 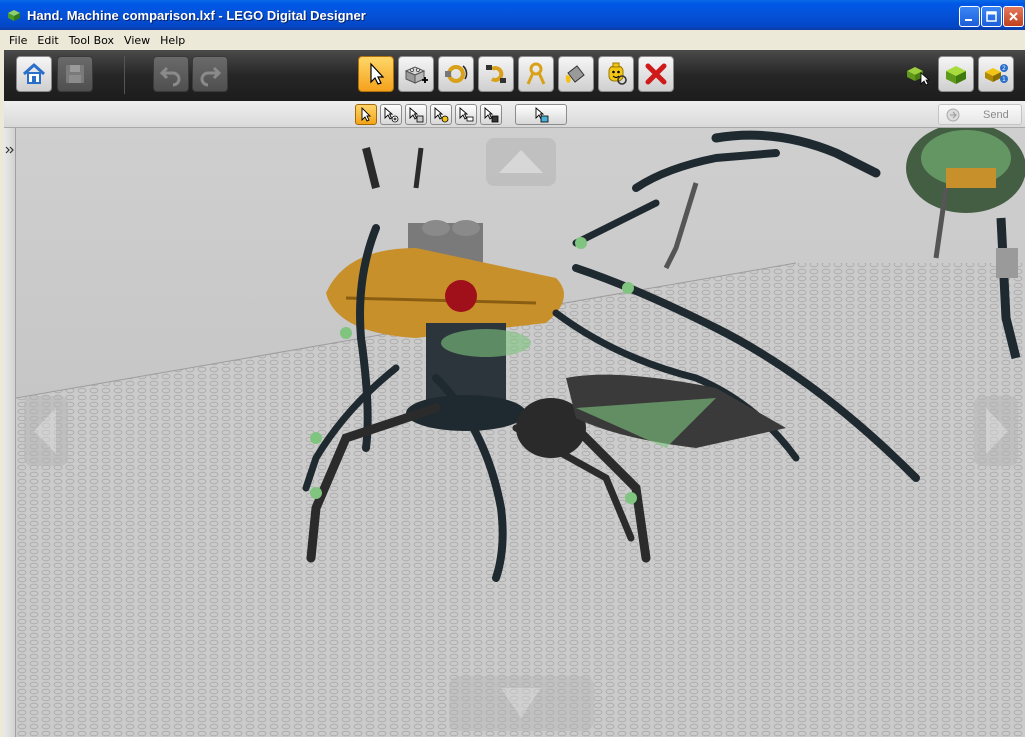 I want to click on view-mode-icon, so click(x=956, y=75).